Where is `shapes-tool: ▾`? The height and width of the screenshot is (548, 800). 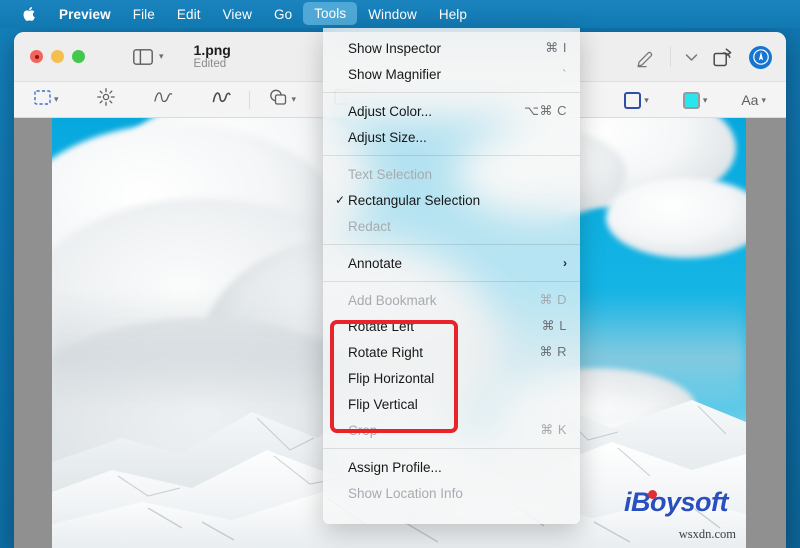
shapes-tool: ▾ is located at coordinates (282, 99).